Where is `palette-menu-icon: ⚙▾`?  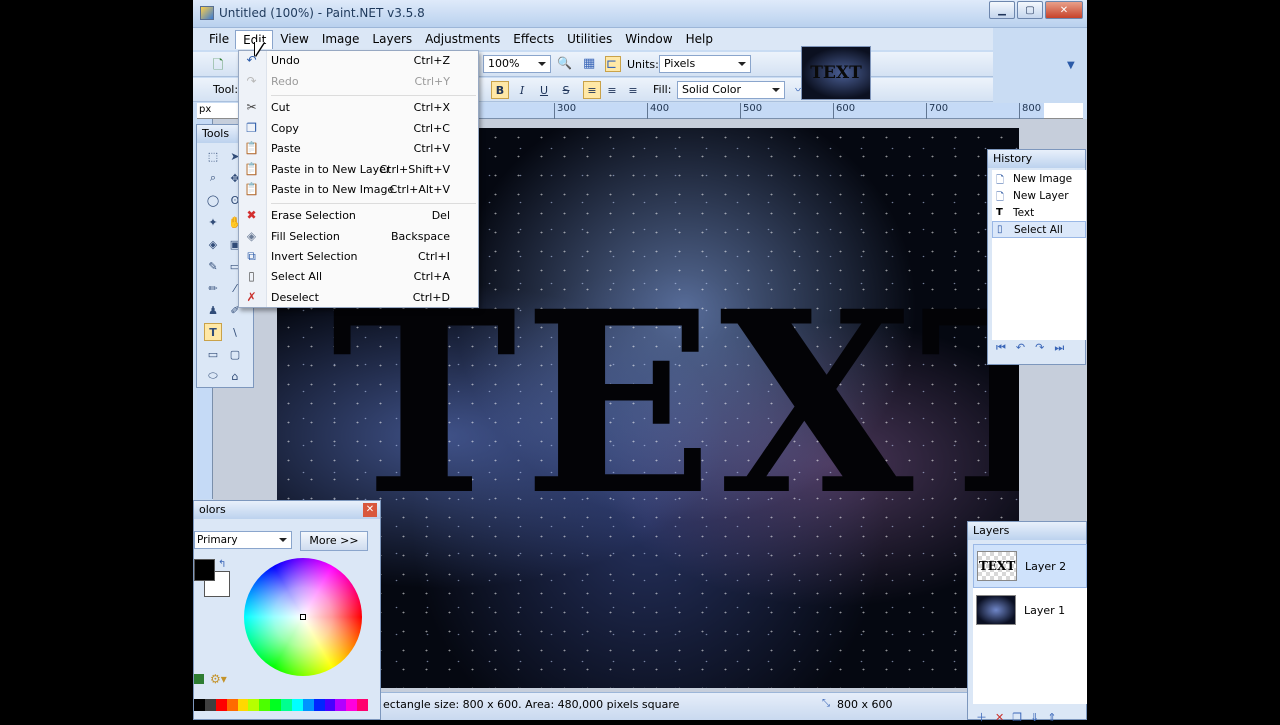
palette-menu-icon: ⚙▾ is located at coordinates (218, 679).